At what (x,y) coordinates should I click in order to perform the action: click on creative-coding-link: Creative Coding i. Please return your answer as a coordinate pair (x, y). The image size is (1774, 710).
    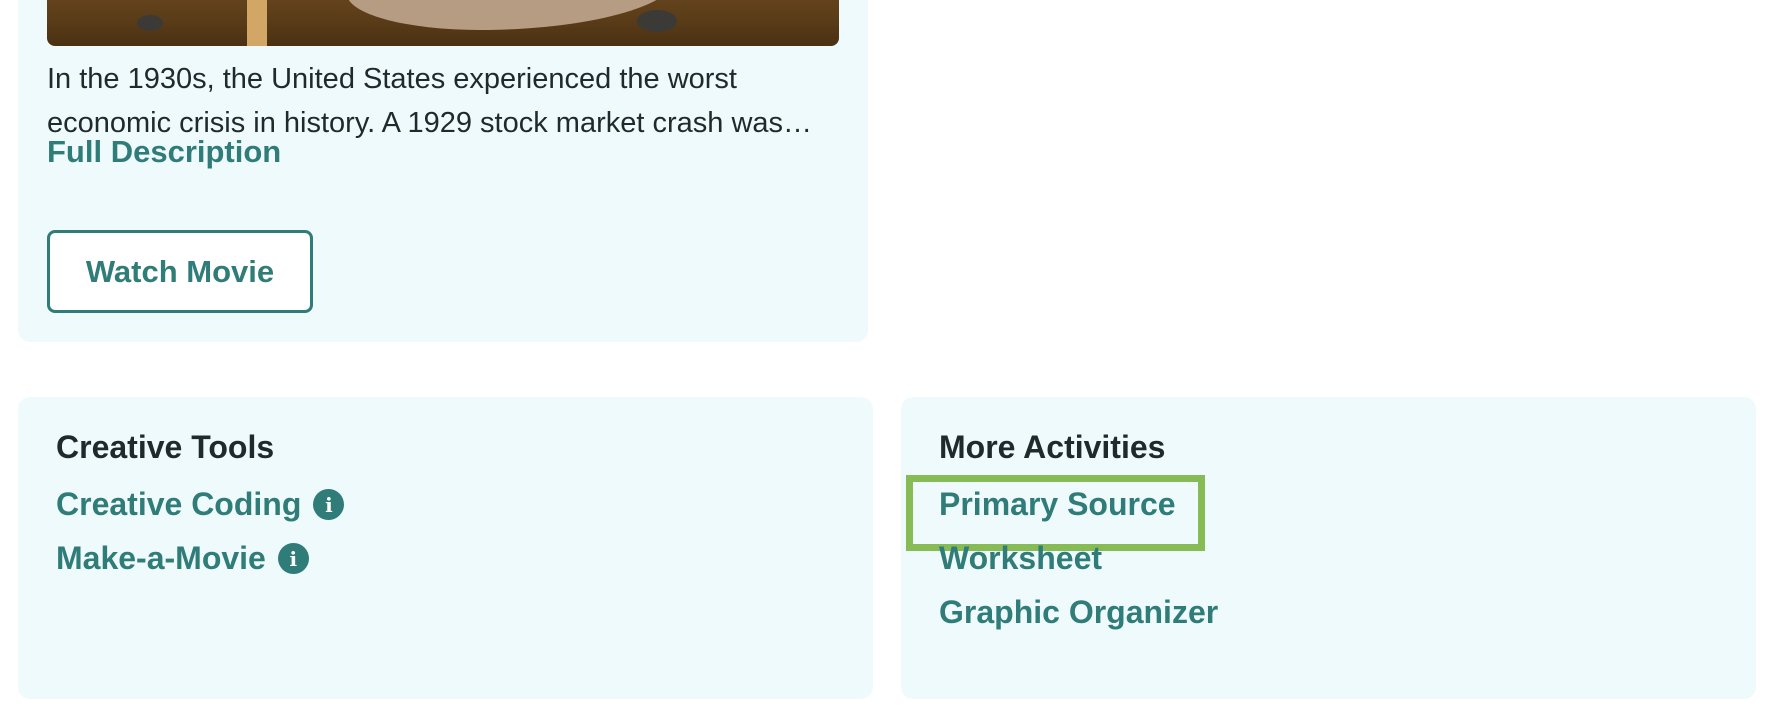
    Looking at the image, I should click on (200, 504).